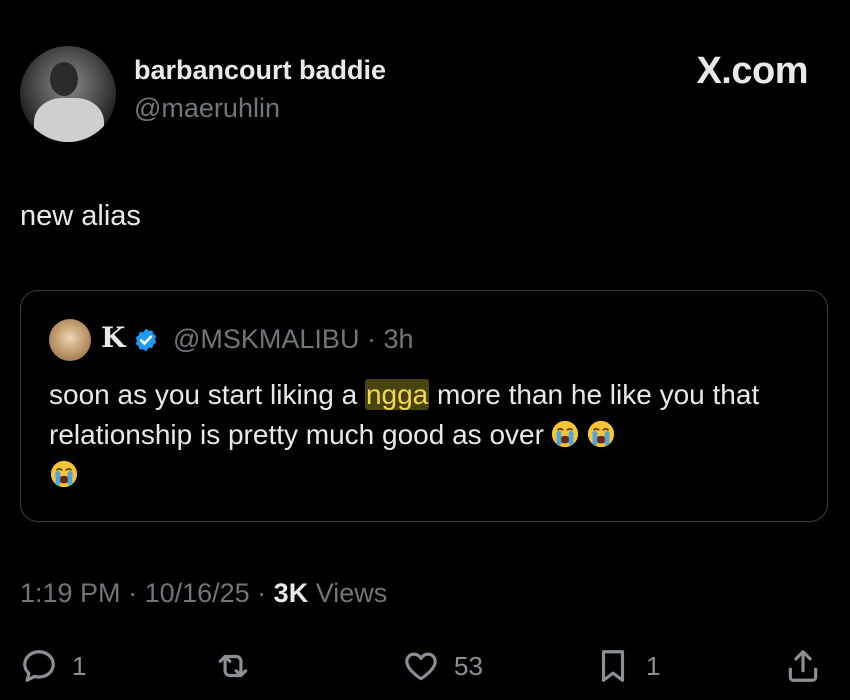 The image size is (850, 700). I want to click on like-count: 53, so click(468, 665).